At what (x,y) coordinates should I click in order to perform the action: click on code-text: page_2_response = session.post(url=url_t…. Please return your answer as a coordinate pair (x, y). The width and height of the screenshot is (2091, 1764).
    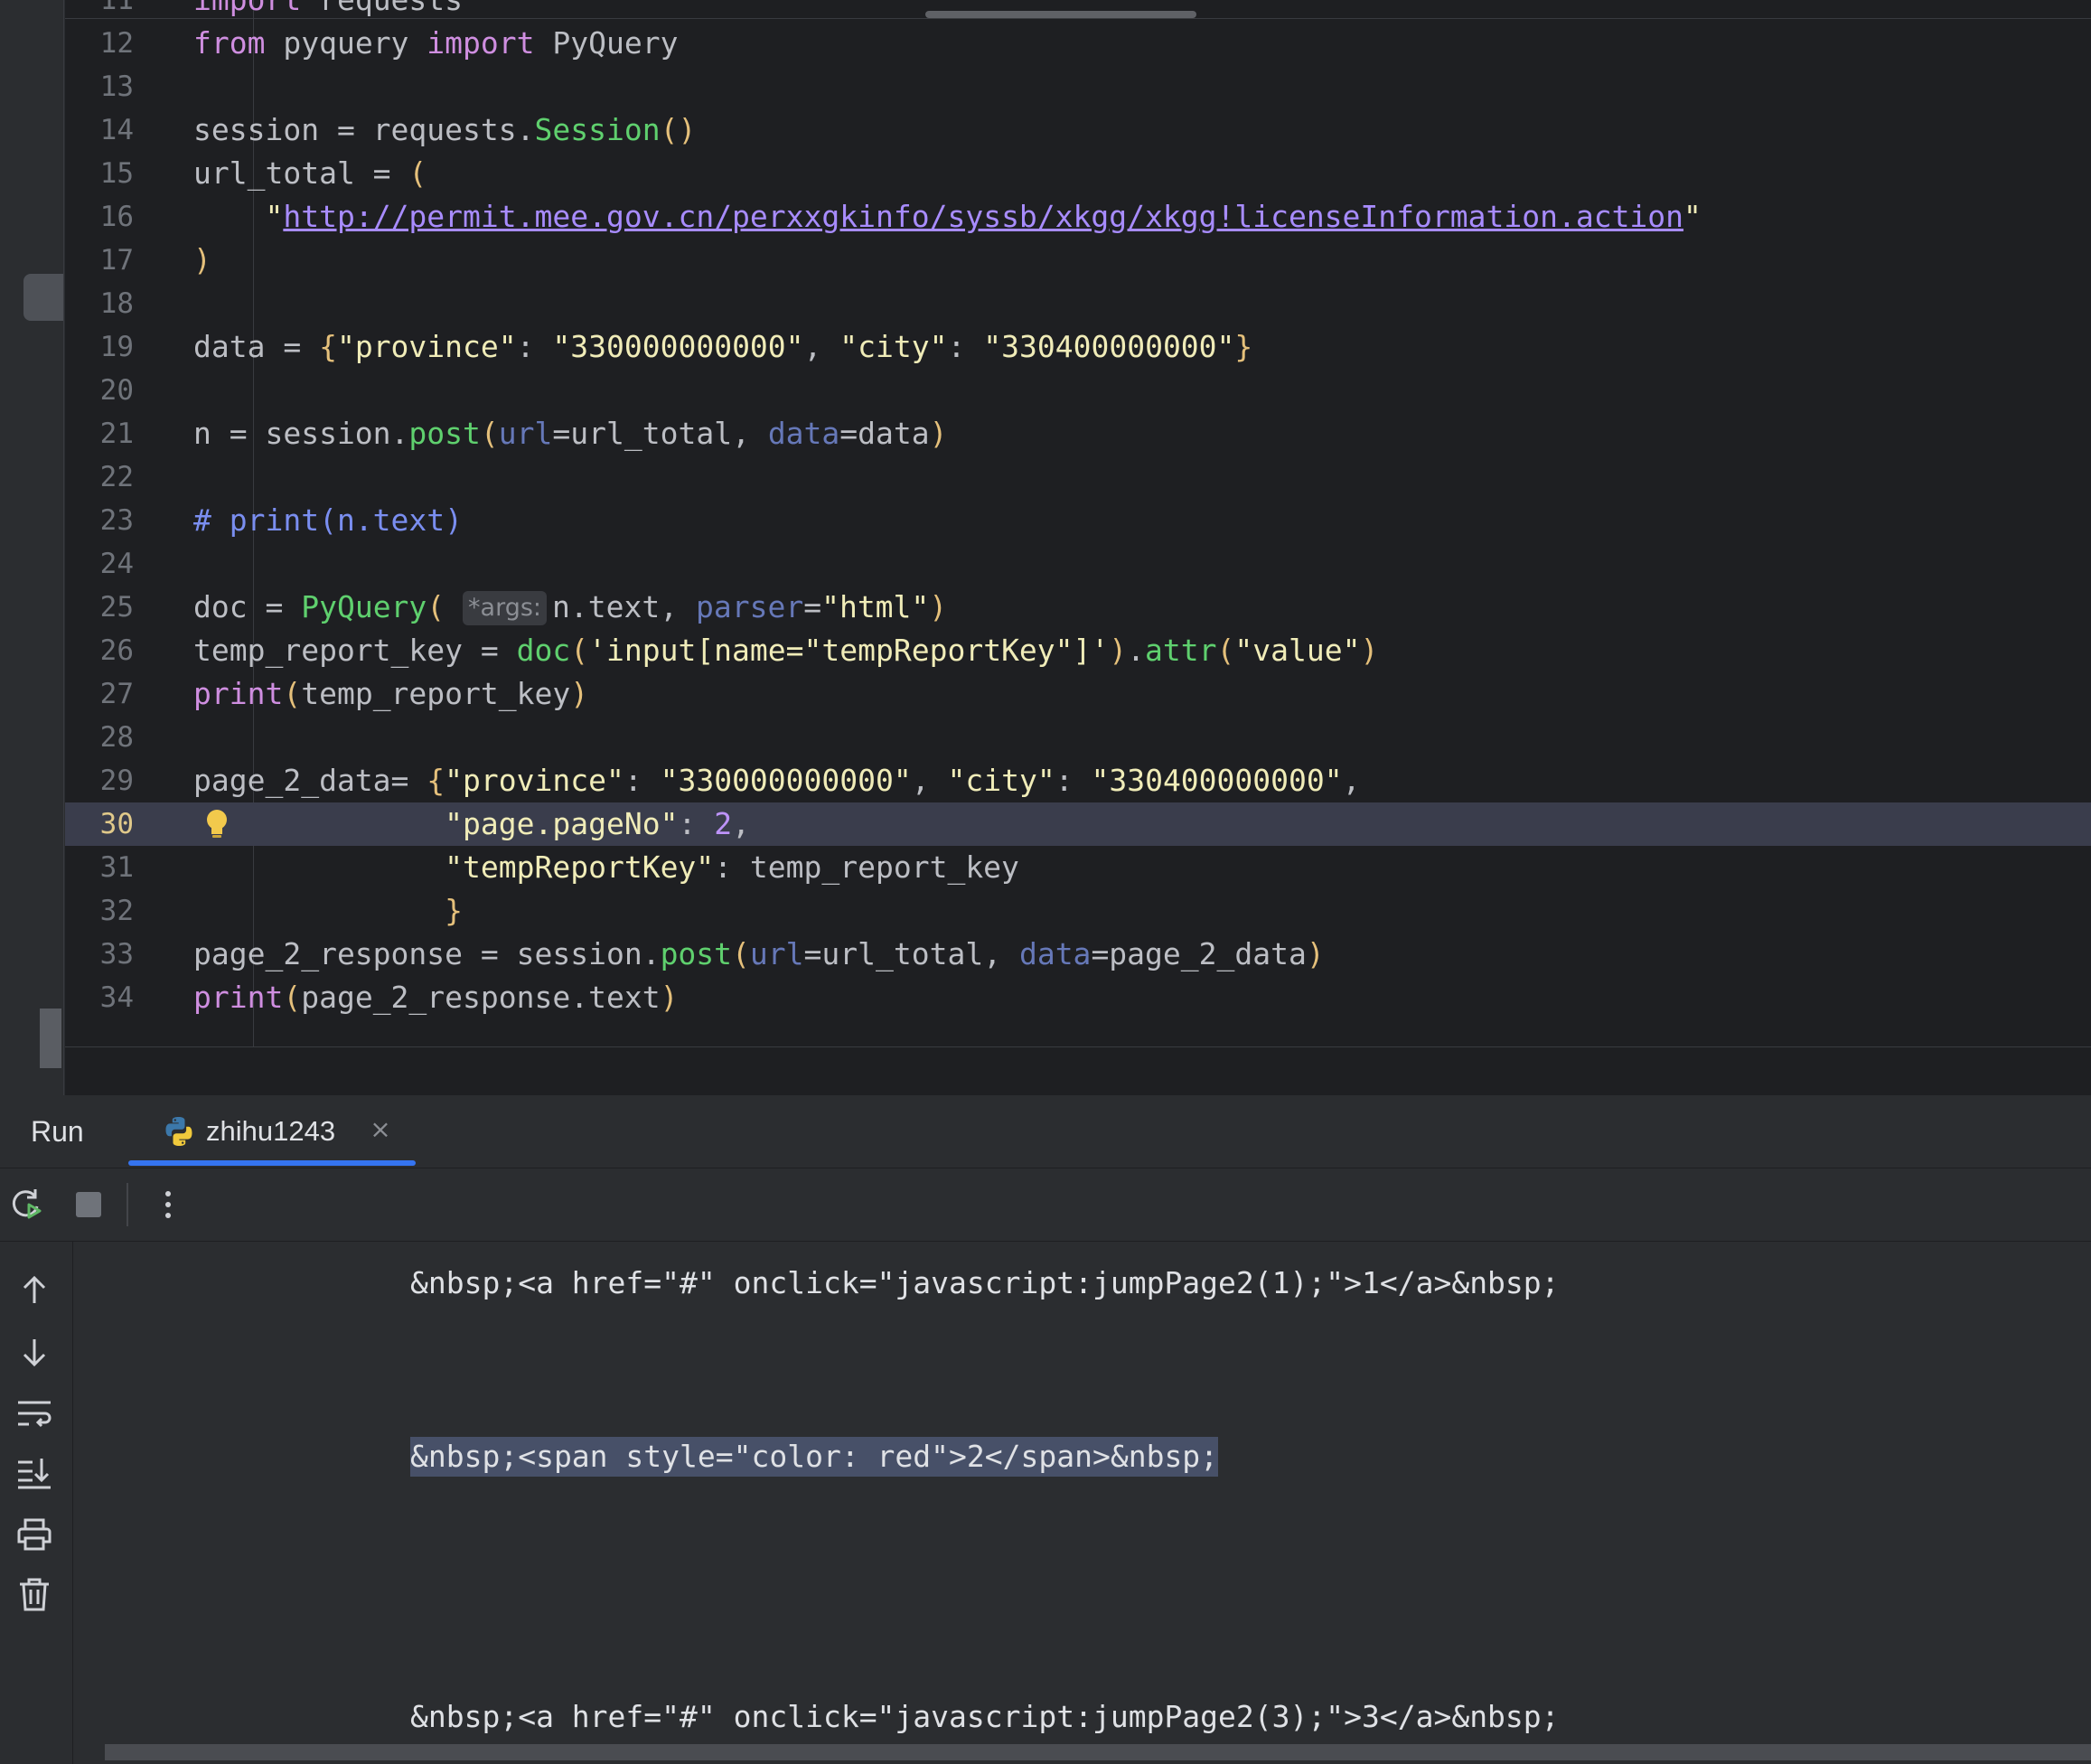
    Looking at the image, I should click on (759, 954).